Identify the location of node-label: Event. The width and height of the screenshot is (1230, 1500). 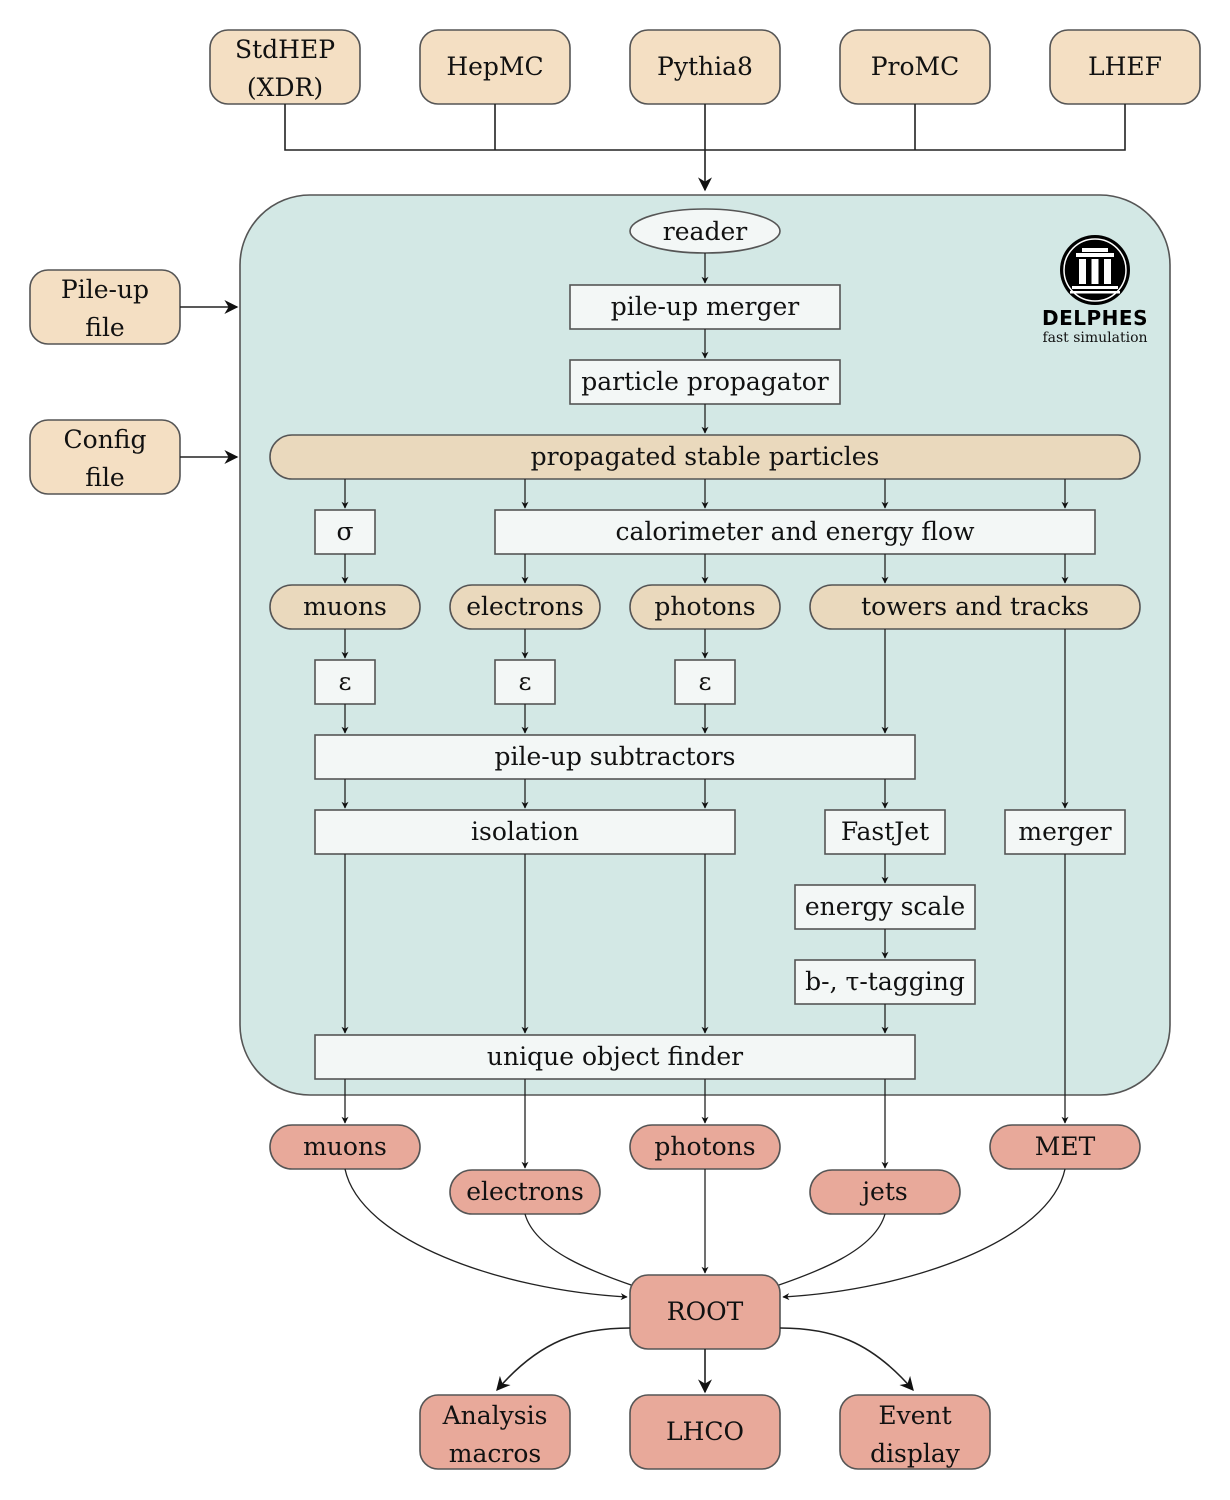
(914, 1415).